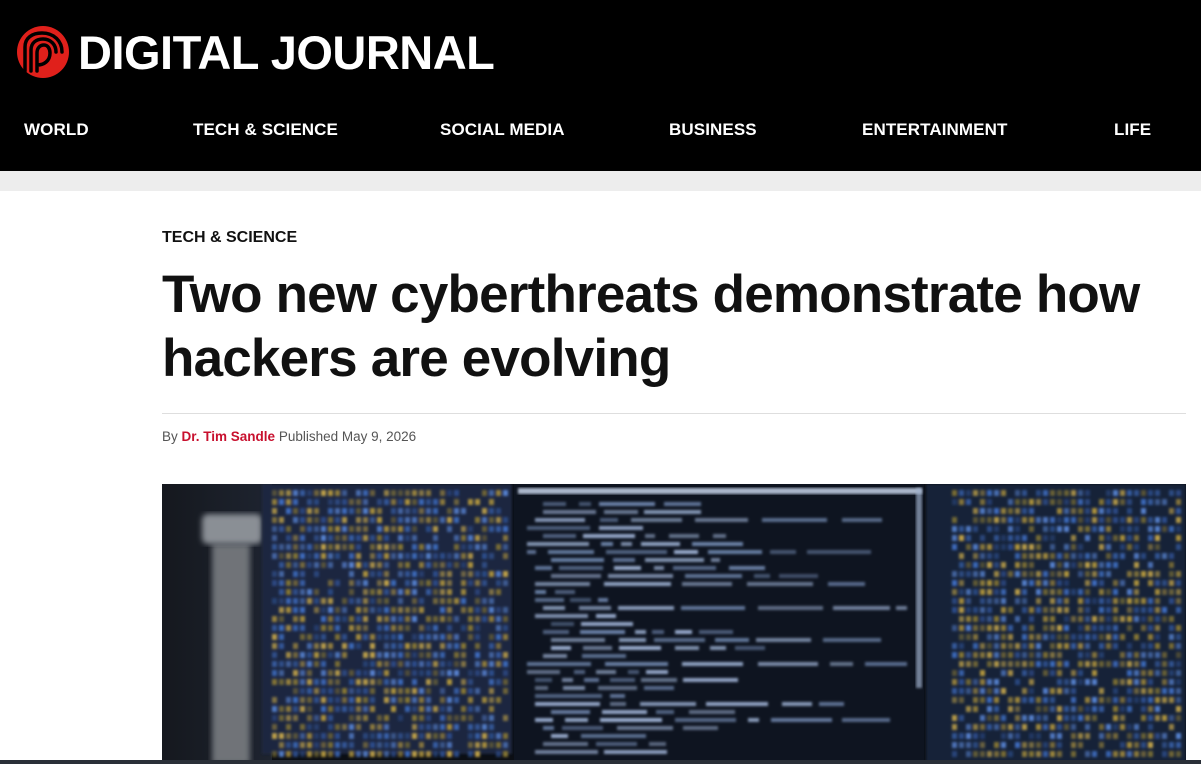 This screenshot has height=764, width=1201. Describe the element at coordinates (286, 52) in the screenshot. I see `brand-name: DIGITAL JOURNAL` at that location.